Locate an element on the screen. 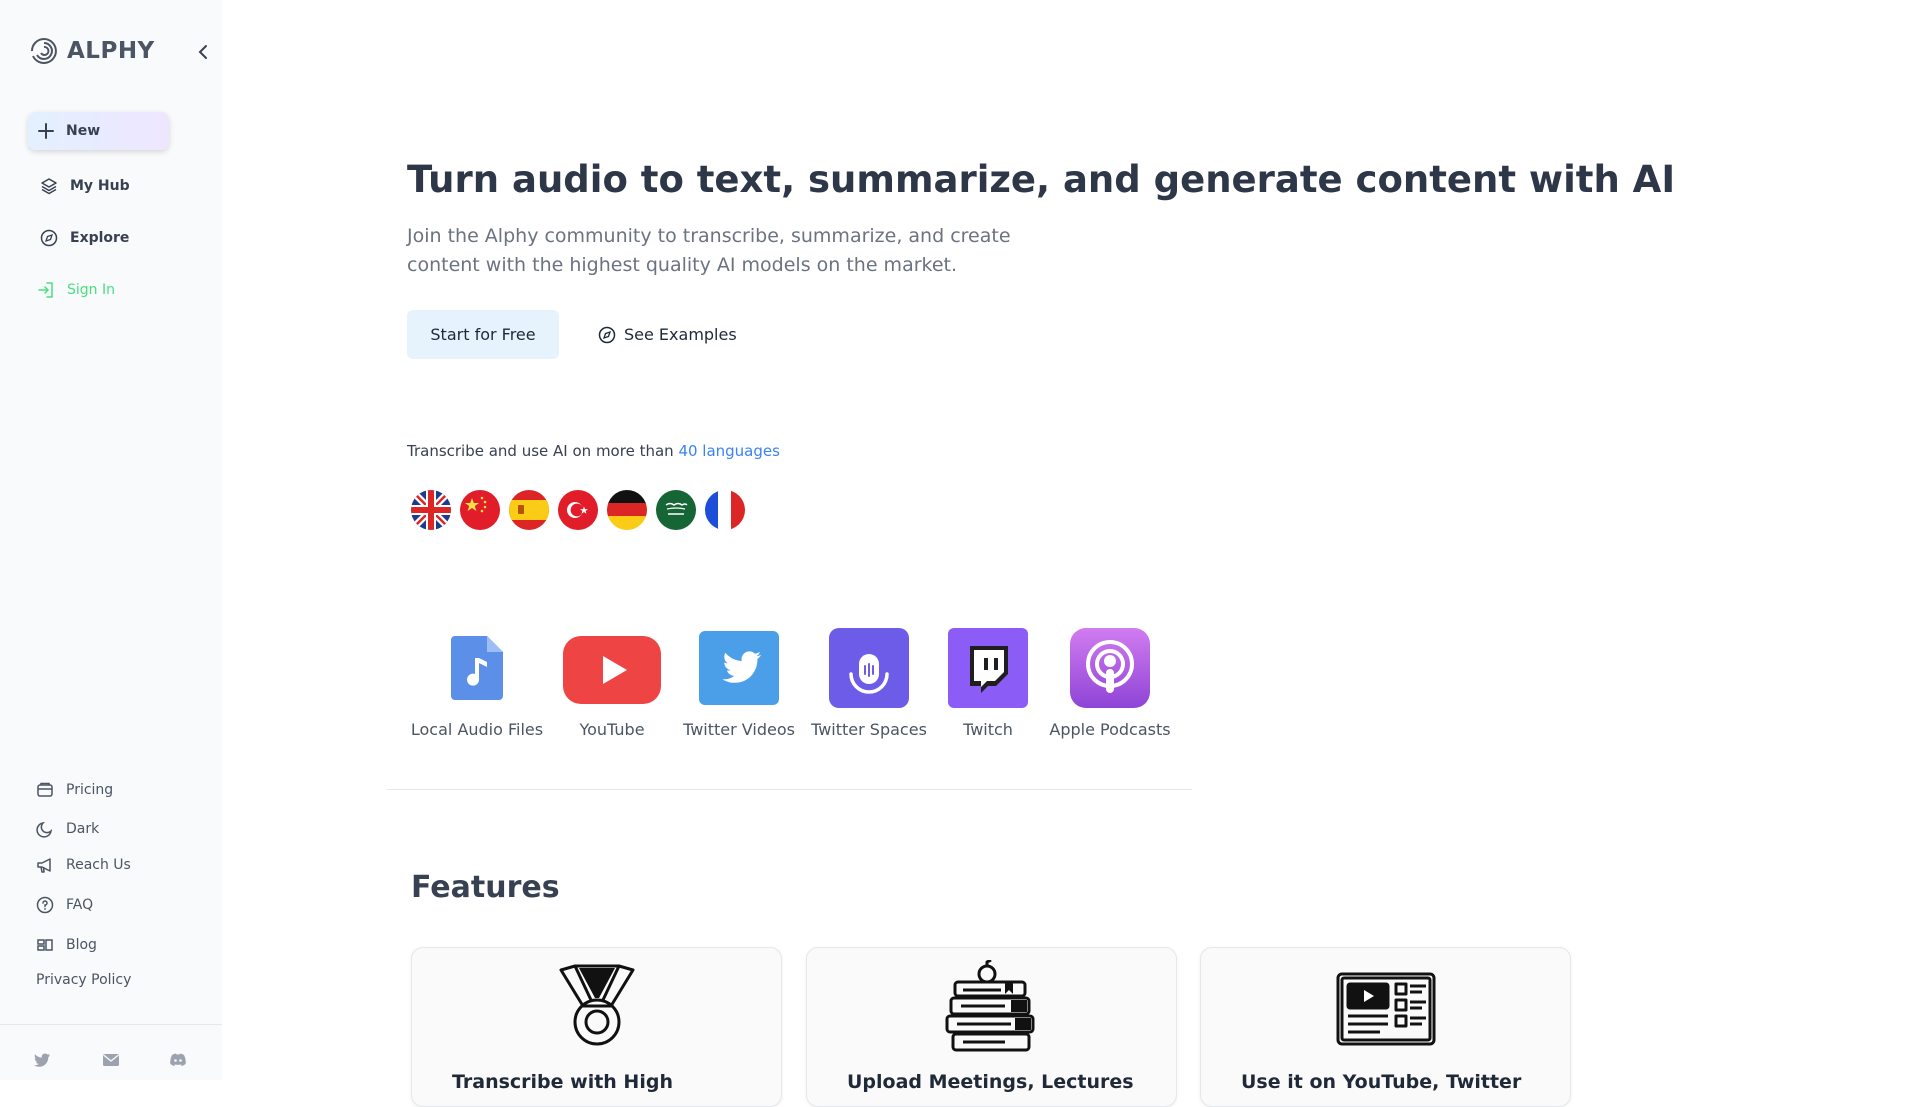 The image size is (1920, 1107). medal-icon is located at coordinates (596, 1005).